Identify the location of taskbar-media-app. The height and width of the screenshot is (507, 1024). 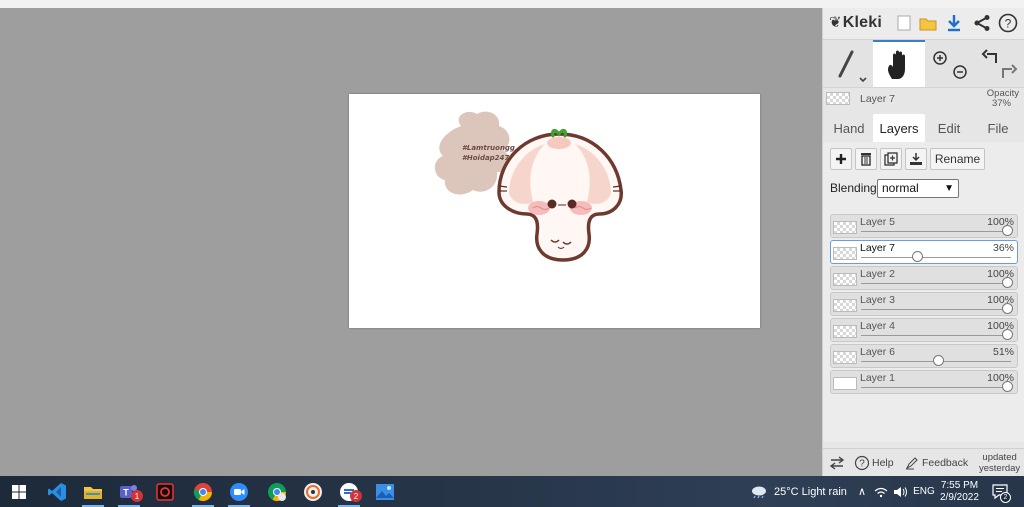
(313, 491).